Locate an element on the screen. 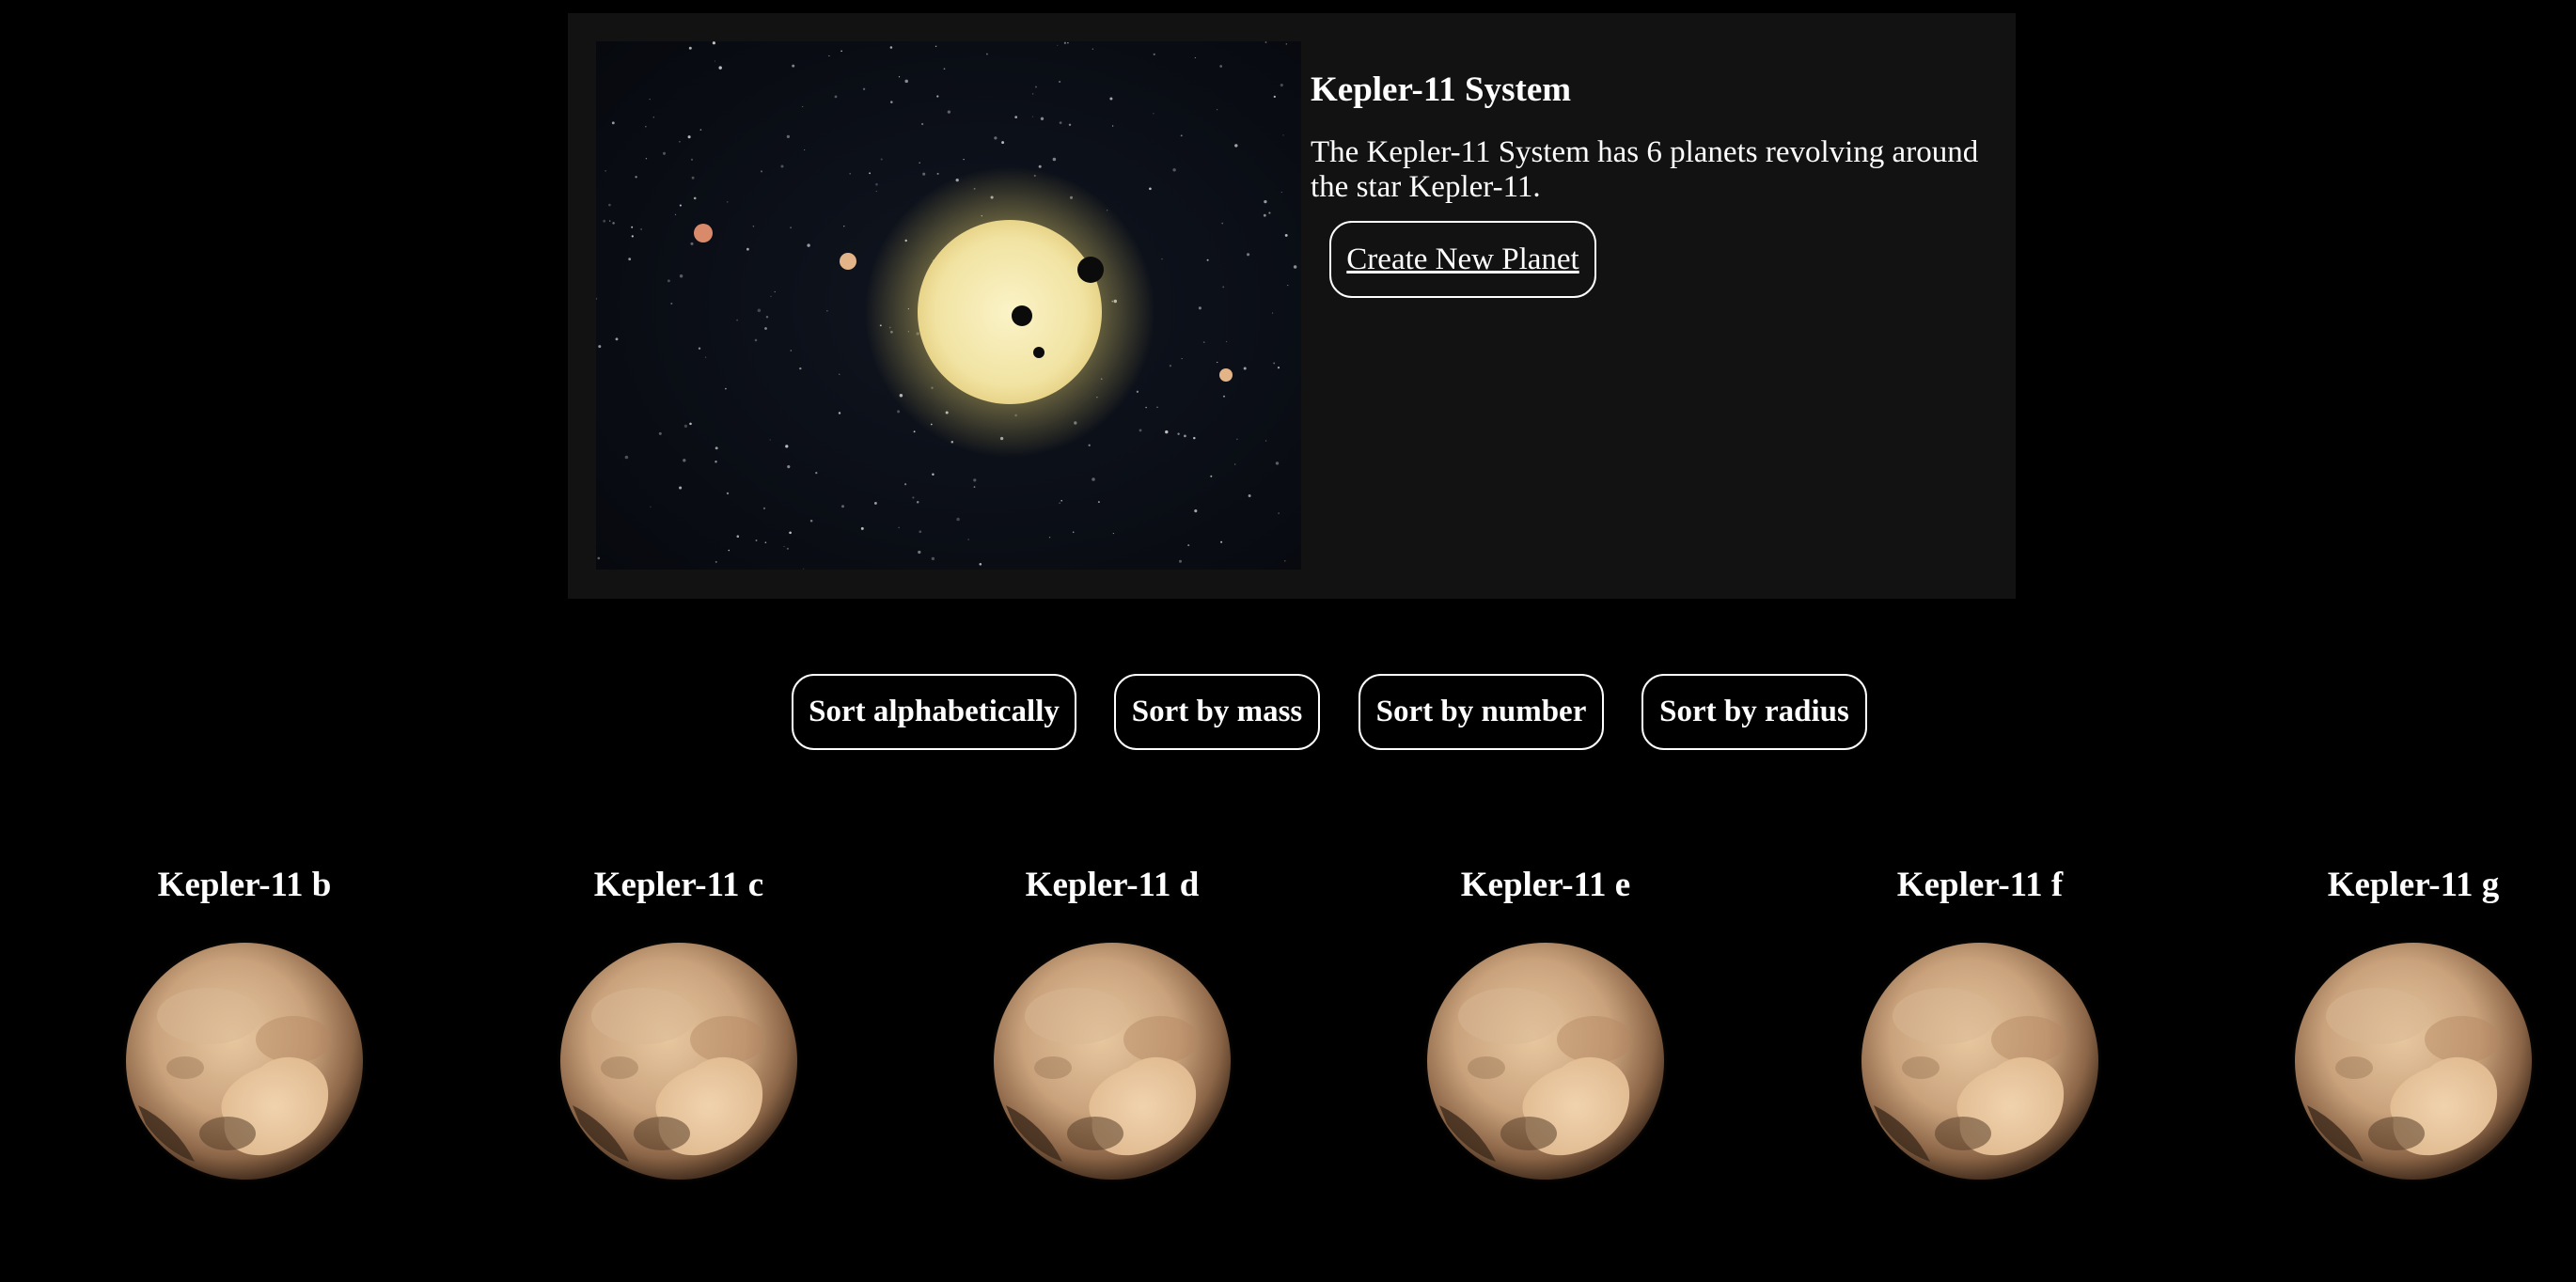 Image resolution: width=2576 pixels, height=1282 pixels. sort-by-number-label: Sort by number is located at coordinates (1481, 711).